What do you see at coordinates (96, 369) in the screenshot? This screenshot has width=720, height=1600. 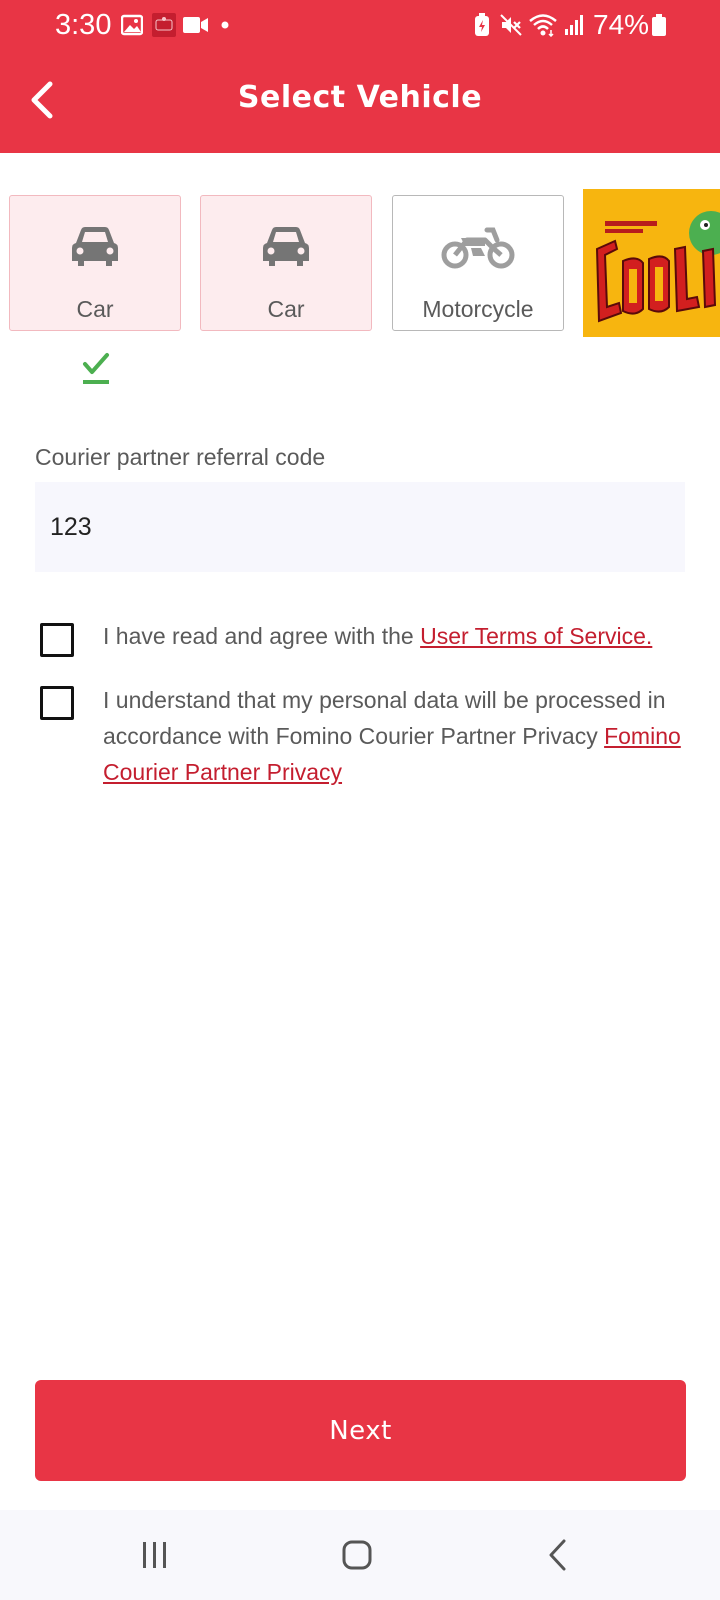 I see `selected-check-icon` at bounding box center [96, 369].